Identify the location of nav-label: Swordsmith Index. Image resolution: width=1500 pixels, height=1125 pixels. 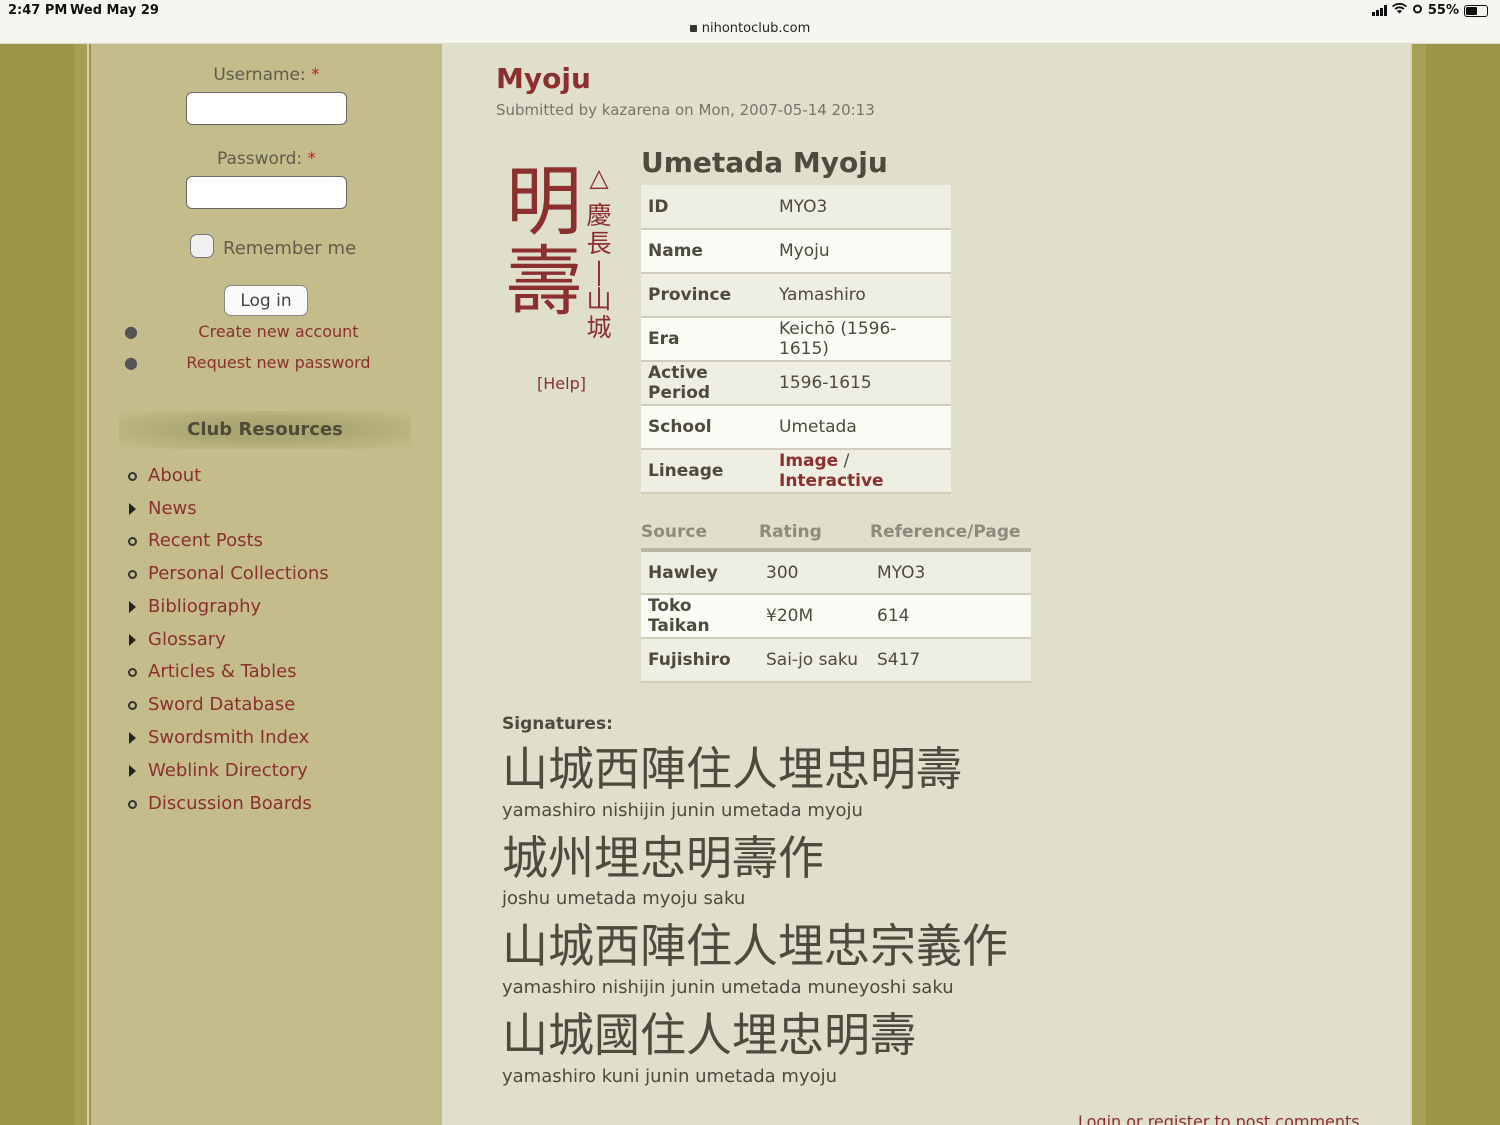
(228, 737).